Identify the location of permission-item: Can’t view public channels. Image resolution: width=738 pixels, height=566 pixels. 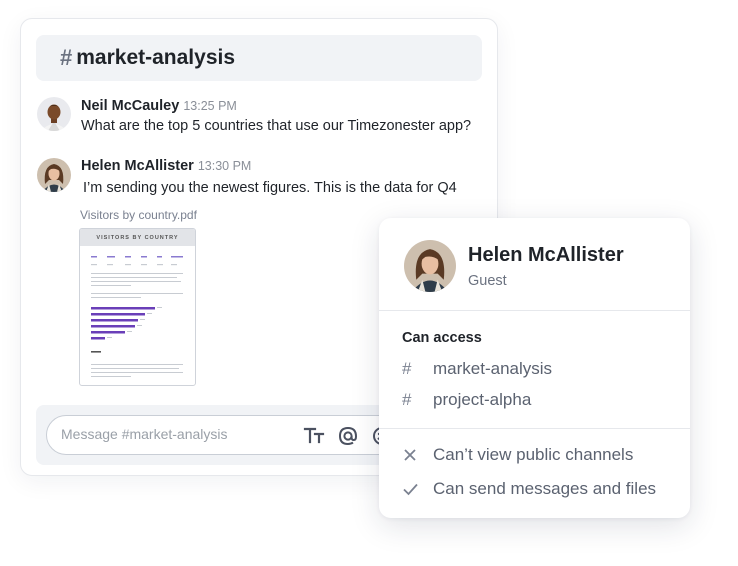
(517, 455).